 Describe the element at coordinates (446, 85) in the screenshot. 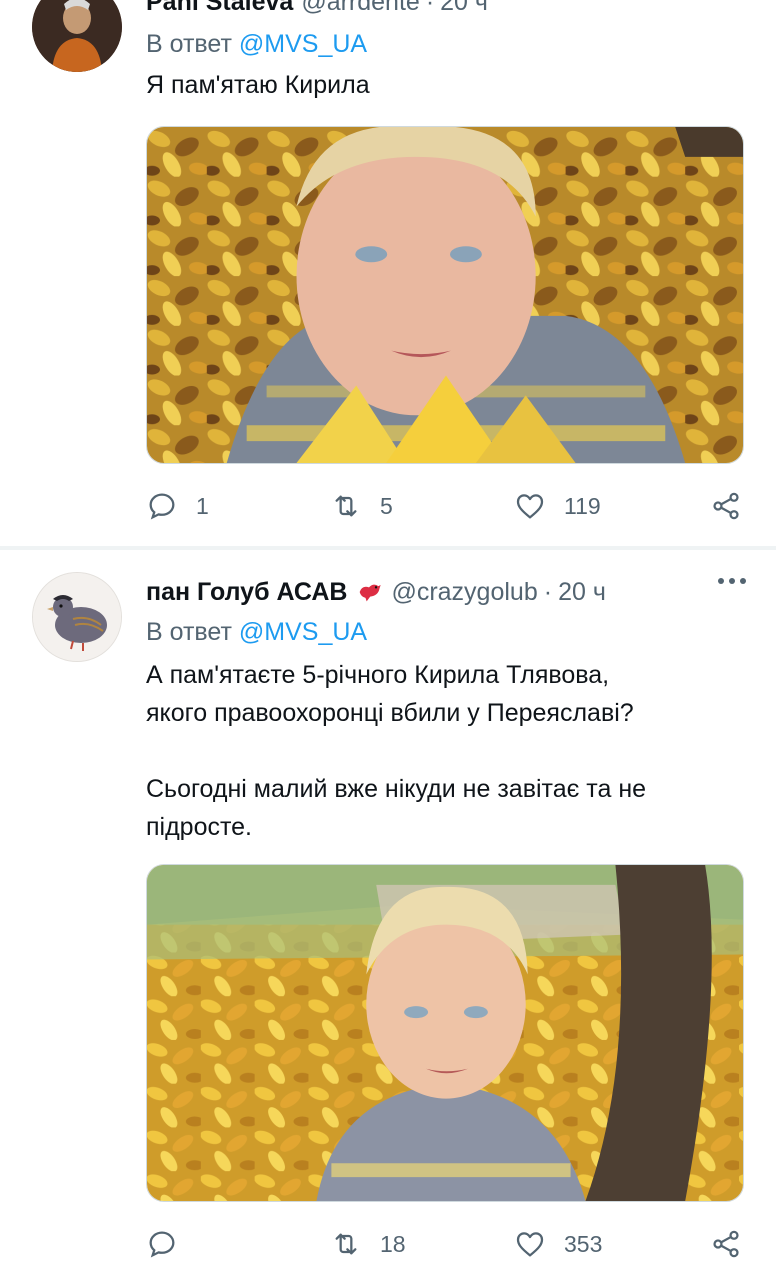

I see `tweet-text: Я пам'ятаю Кирила` at that location.